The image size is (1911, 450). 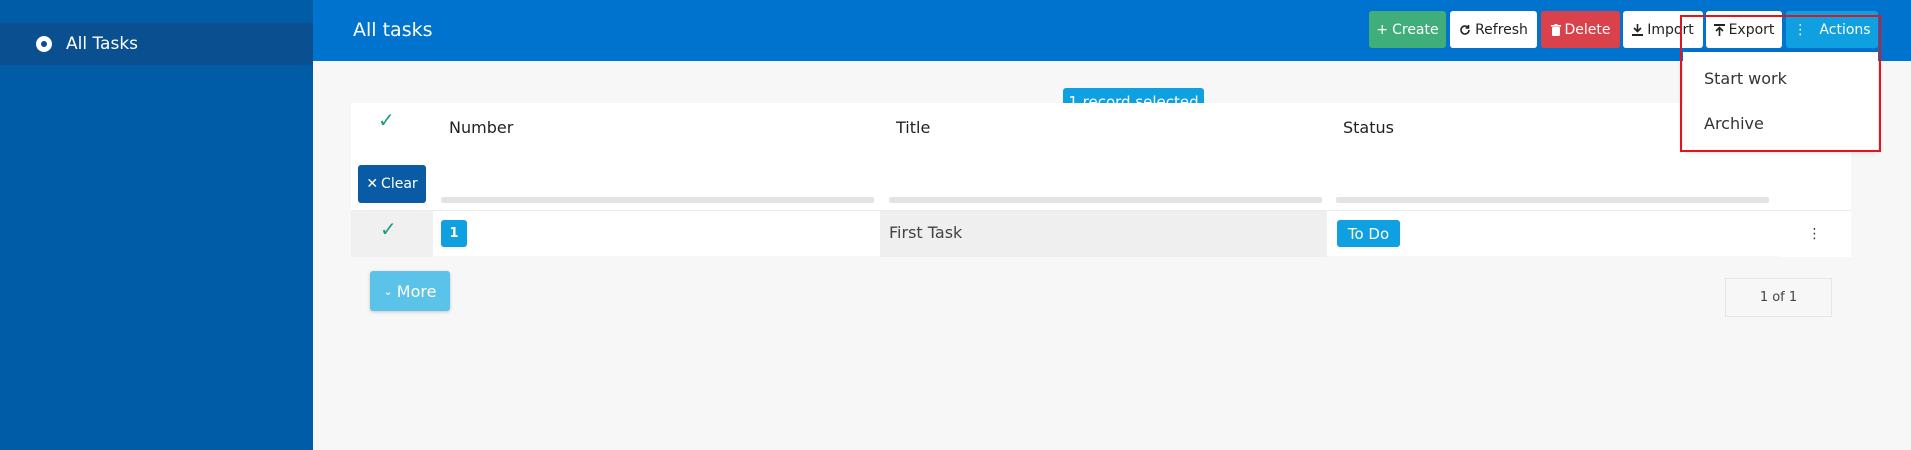 I want to click on sidebar-item-all-tasks: All Tasks, so click(x=156, y=44).